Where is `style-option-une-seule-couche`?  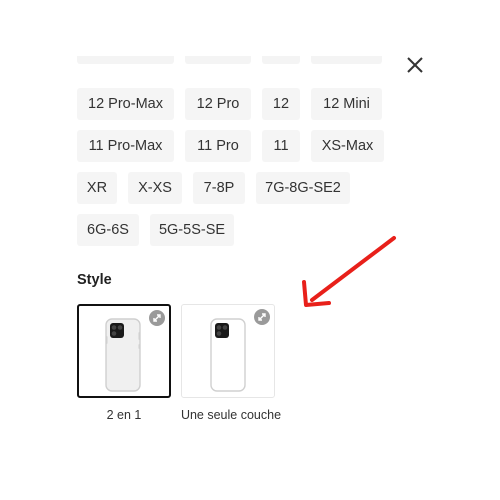 style-option-une-seule-couche is located at coordinates (228, 351).